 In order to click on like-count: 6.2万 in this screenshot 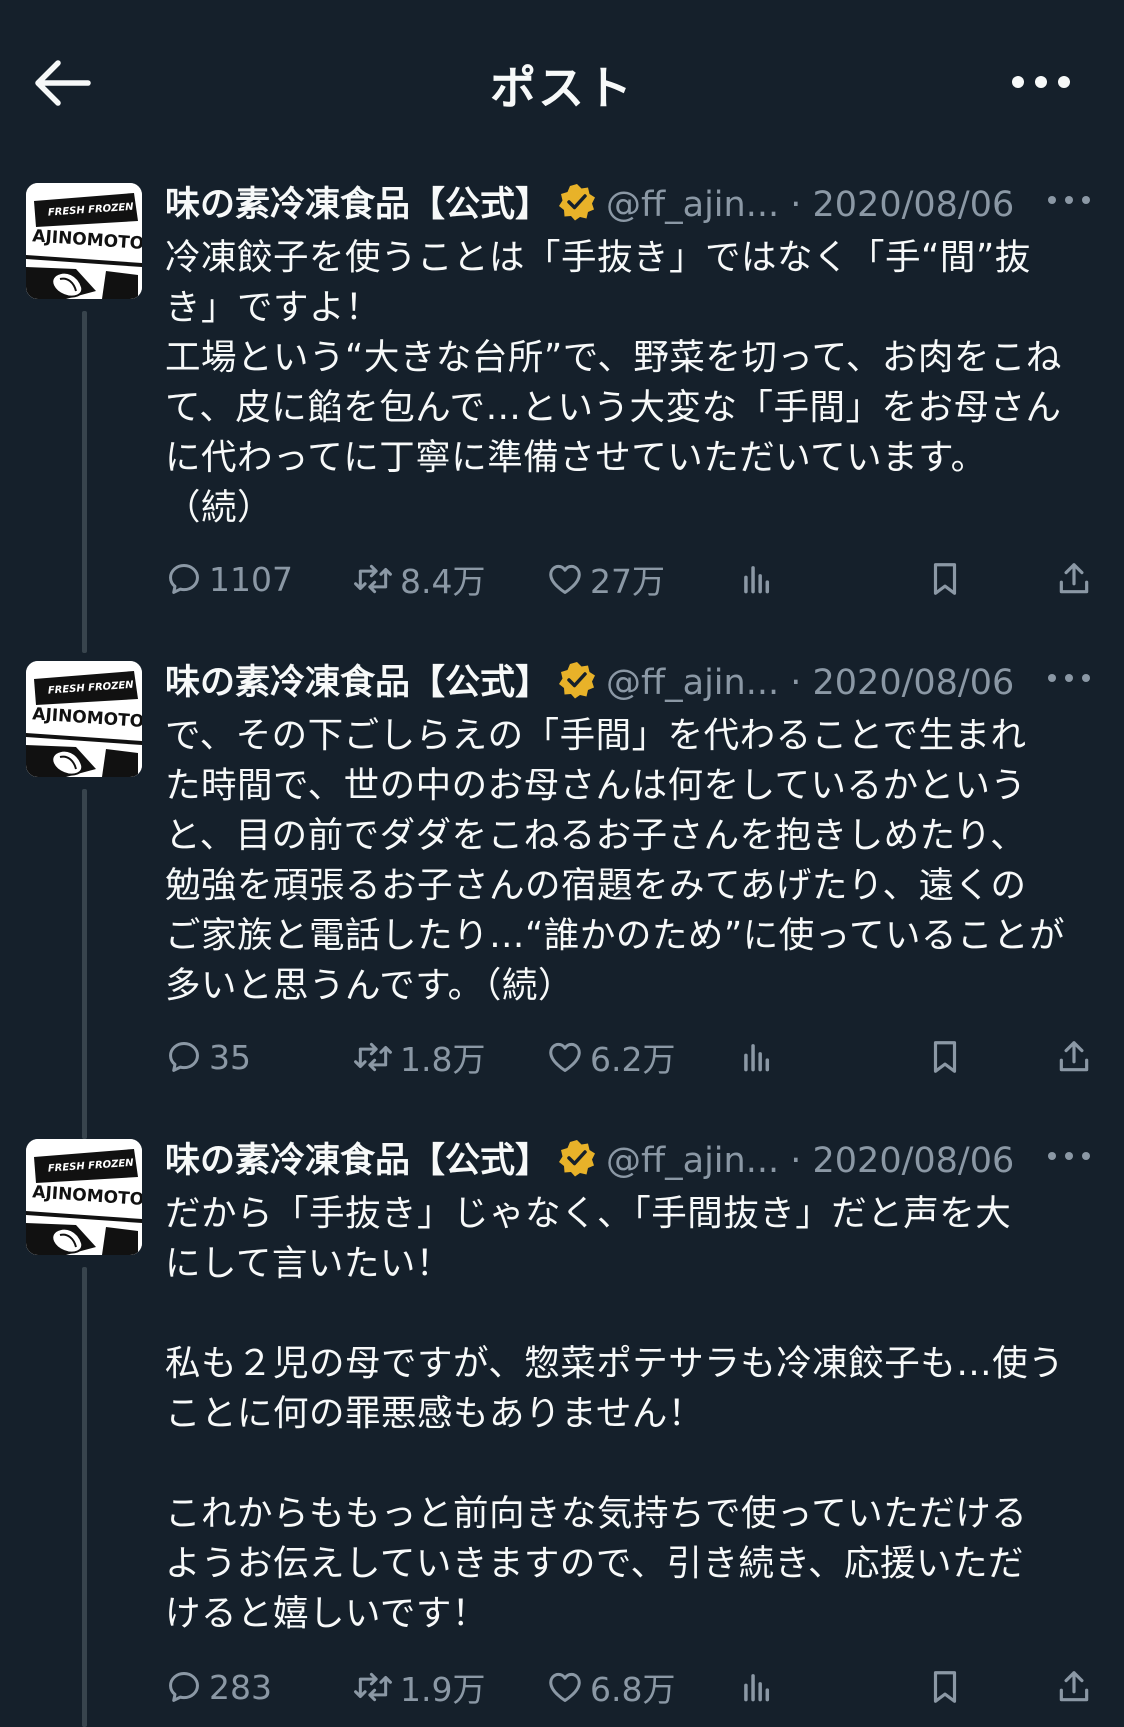, I will do `click(633, 1059)`.